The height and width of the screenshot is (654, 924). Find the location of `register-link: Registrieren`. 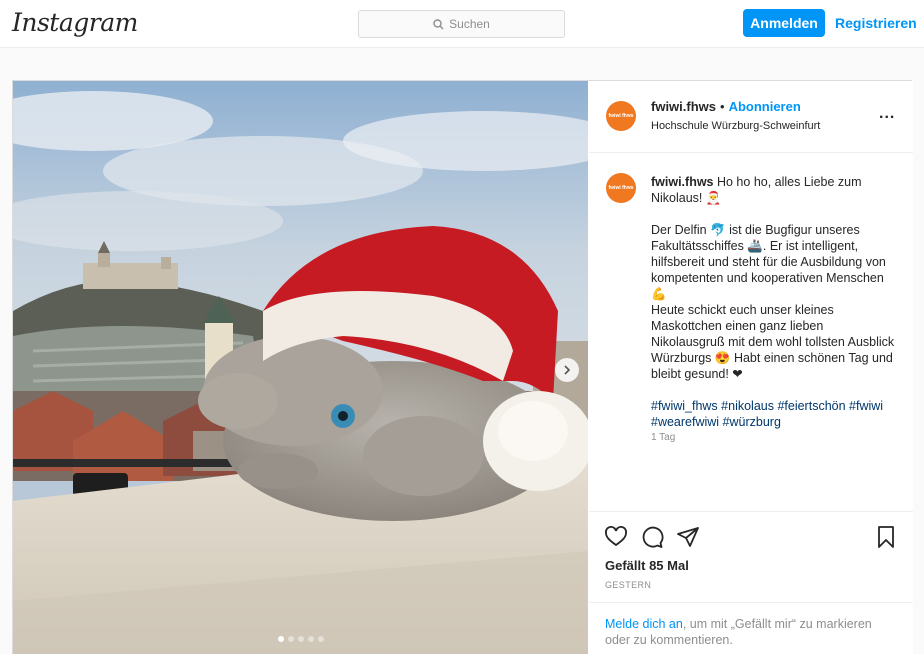

register-link: Registrieren is located at coordinates (876, 23).